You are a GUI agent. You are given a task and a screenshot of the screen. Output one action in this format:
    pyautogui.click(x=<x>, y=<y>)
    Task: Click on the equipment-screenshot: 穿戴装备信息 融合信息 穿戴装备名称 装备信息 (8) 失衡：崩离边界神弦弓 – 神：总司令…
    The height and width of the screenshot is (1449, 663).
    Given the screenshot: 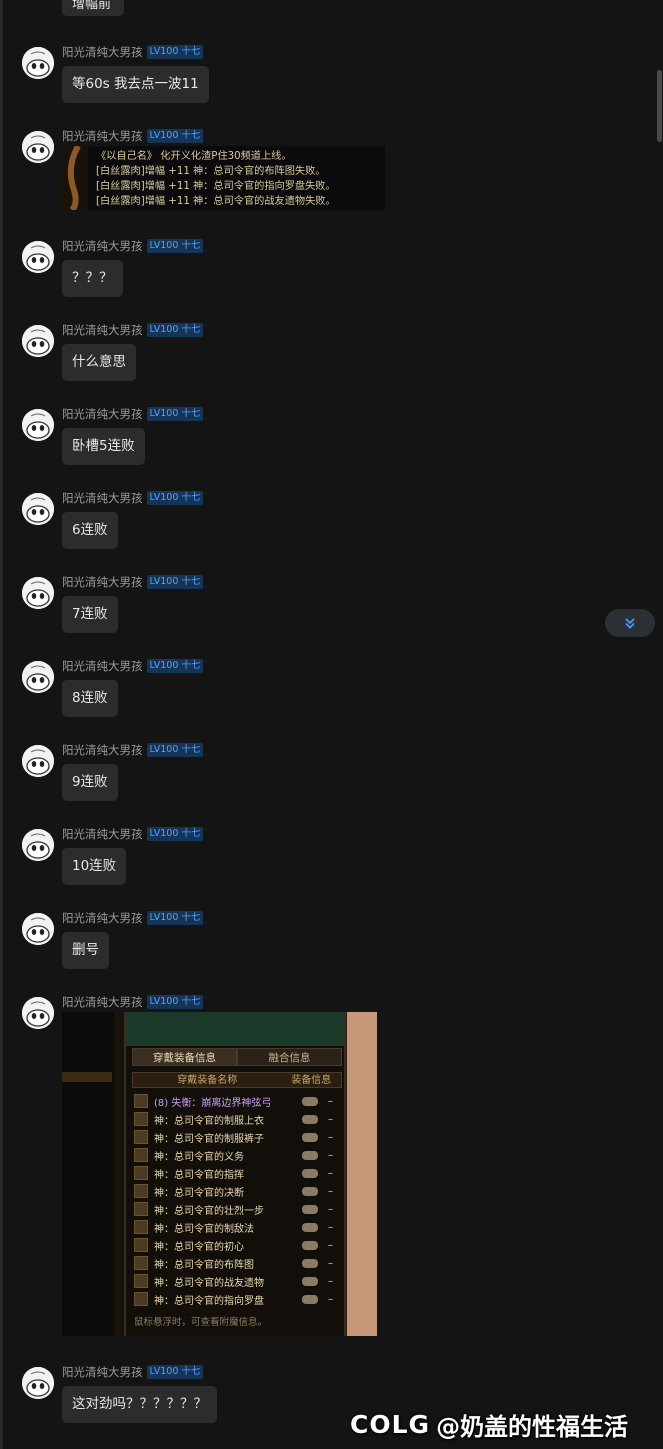 What is the action you would take?
    pyautogui.click(x=219, y=1174)
    